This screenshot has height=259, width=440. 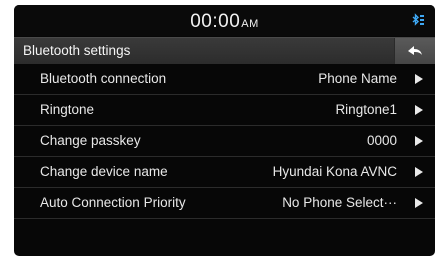 What do you see at coordinates (90, 140) in the screenshot?
I see `setting-label: Change passkey` at bounding box center [90, 140].